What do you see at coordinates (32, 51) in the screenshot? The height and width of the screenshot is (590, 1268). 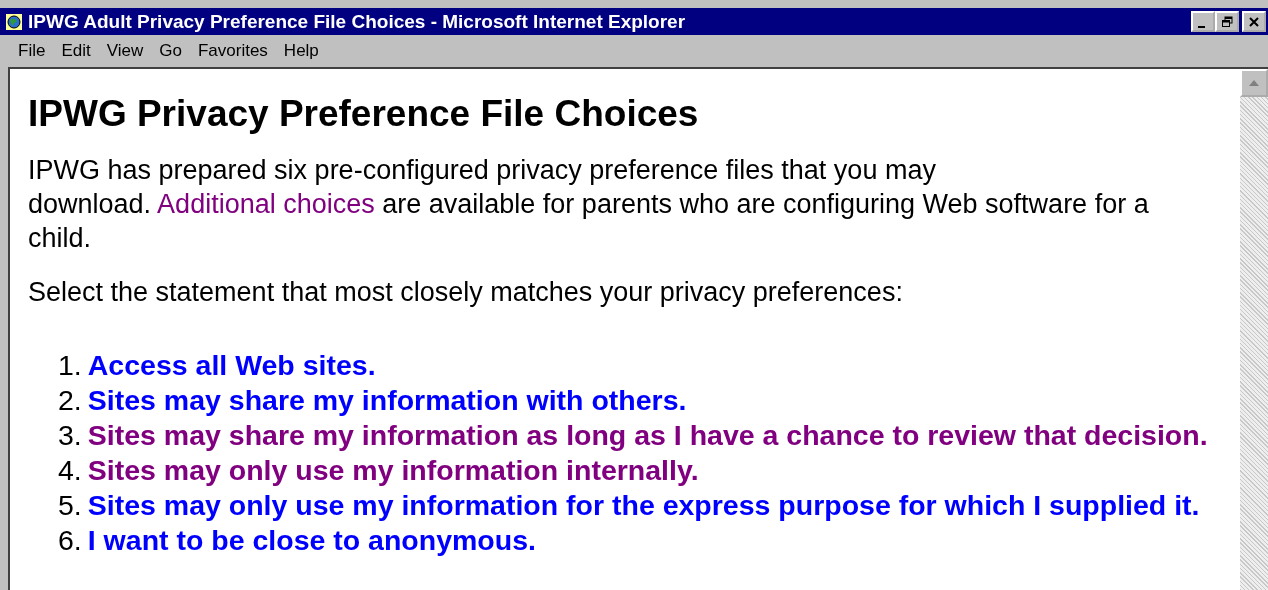 I see `menu-item: File` at bounding box center [32, 51].